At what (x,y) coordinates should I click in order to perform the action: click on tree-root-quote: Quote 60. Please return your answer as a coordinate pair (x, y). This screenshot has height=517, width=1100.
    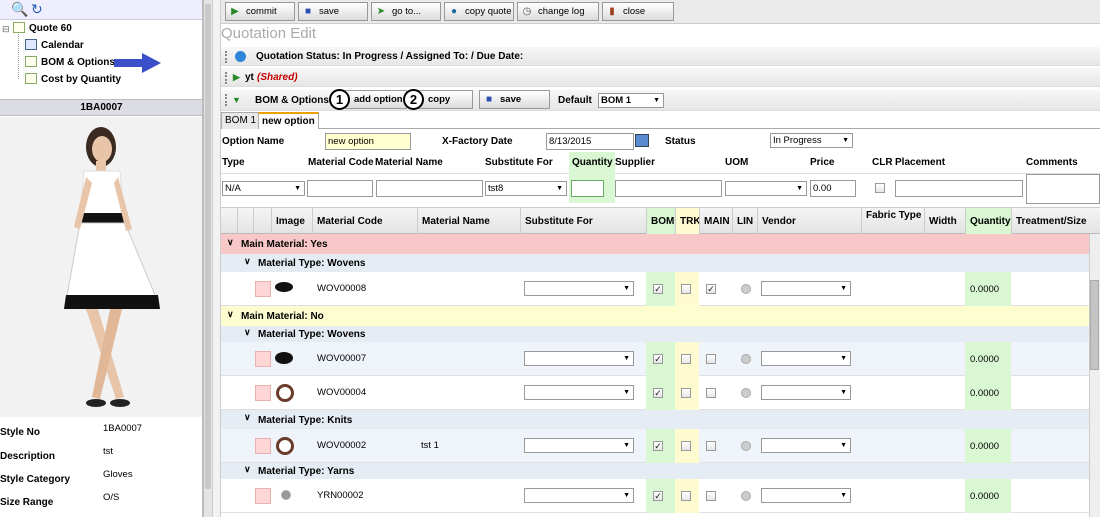
    Looking at the image, I should click on (50, 28).